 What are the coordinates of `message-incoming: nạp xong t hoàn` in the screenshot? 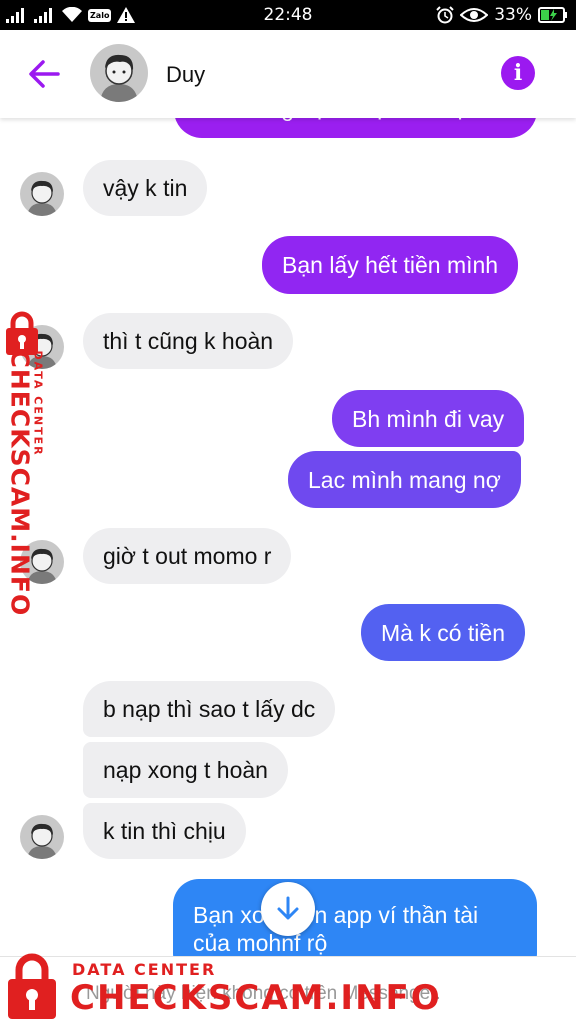 It's located at (185, 770).